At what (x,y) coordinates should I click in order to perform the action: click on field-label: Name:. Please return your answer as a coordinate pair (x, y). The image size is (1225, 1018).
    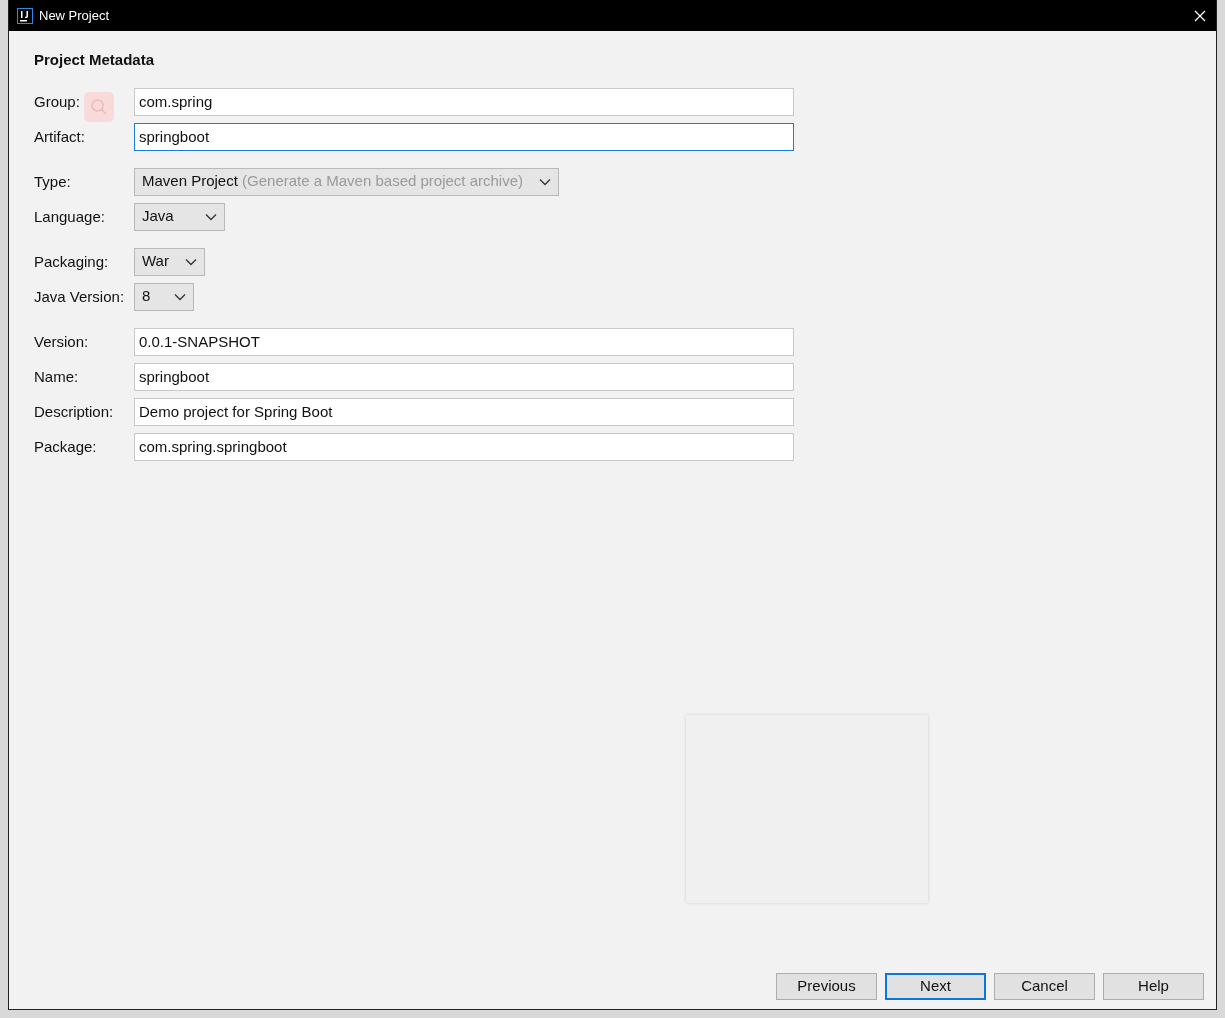
    Looking at the image, I should click on (56, 376).